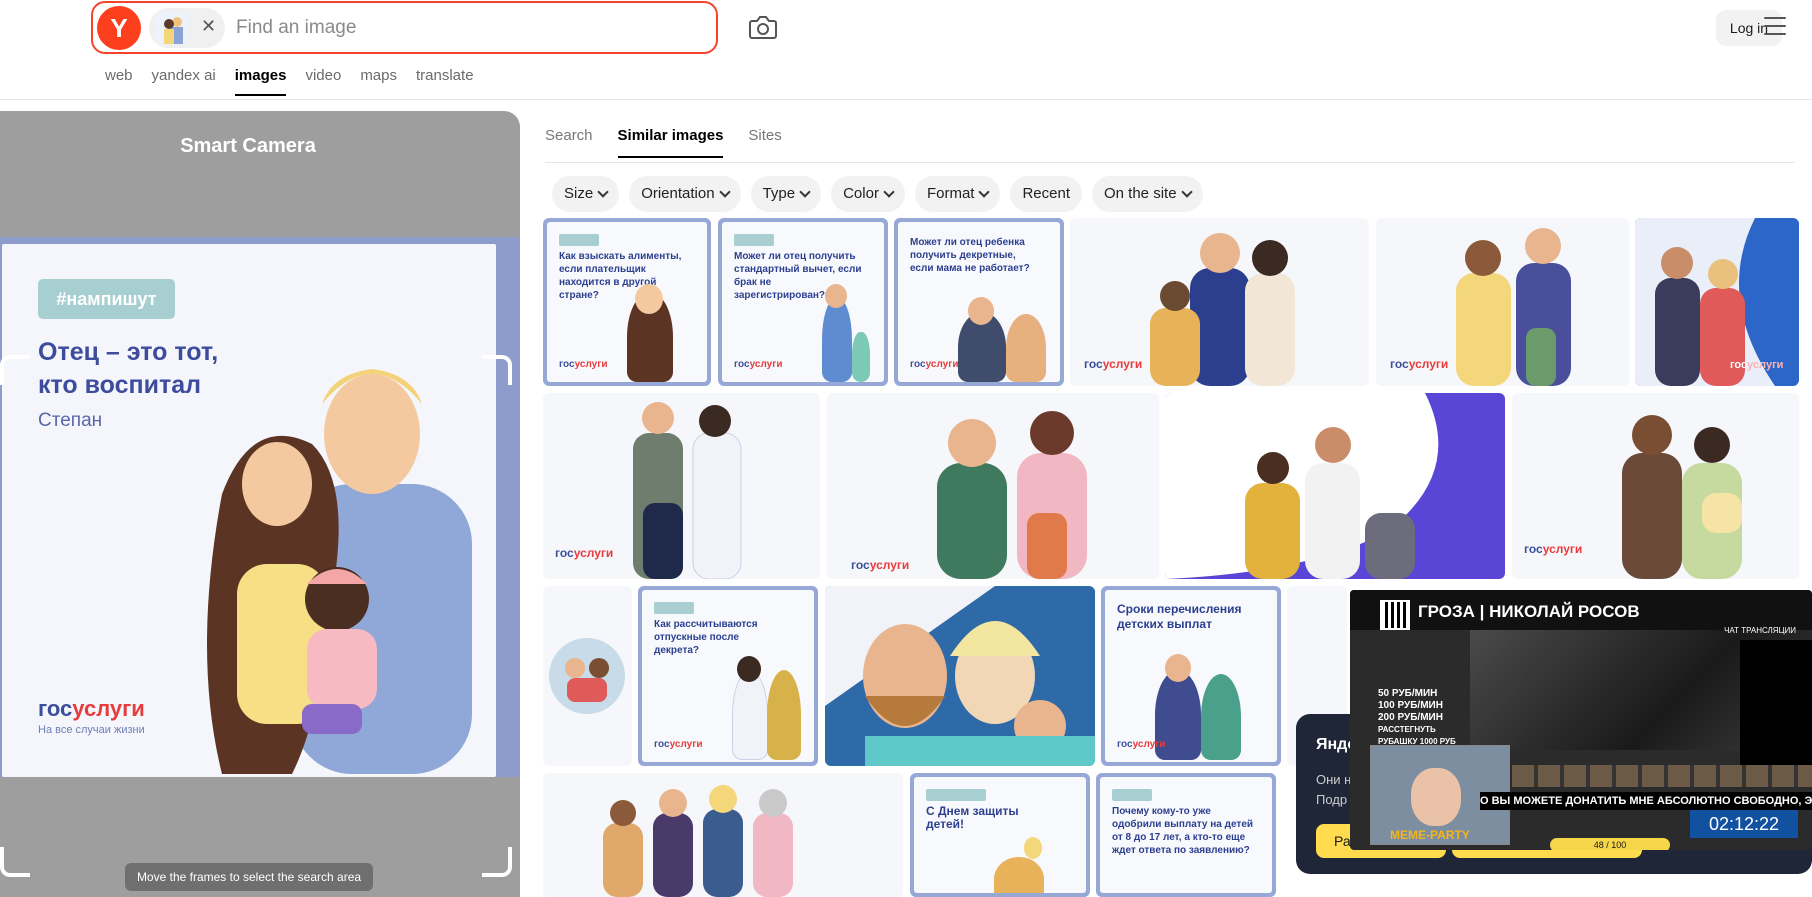  Describe the element at coordinates (1775, 27) in the screenshot. I see `menu-icon` at that location.